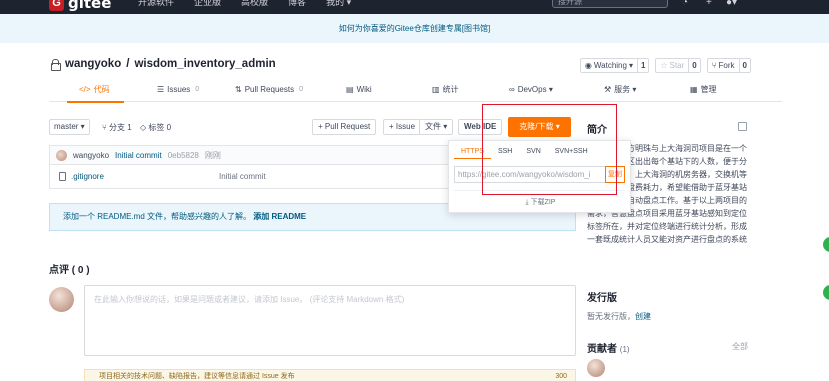  Describe the element at coordinates (297, 4) in the screenshot. I see `nav-blog: 博客` at that location.